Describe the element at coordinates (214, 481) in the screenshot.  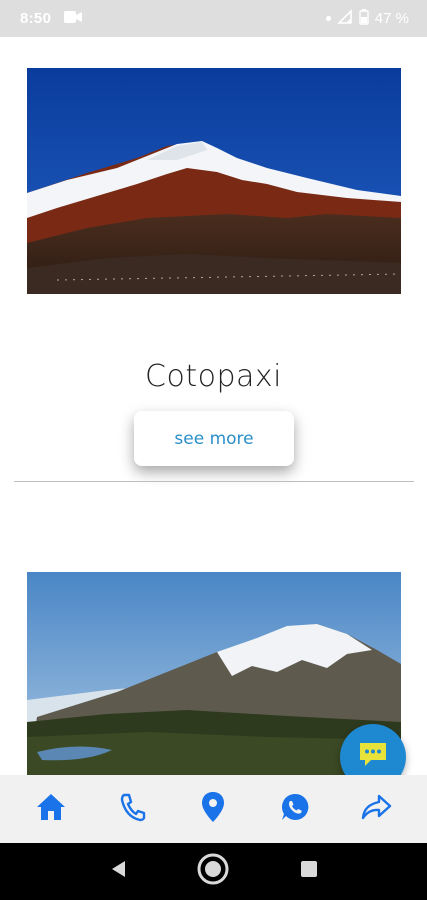
I see `card-divider` at that location.